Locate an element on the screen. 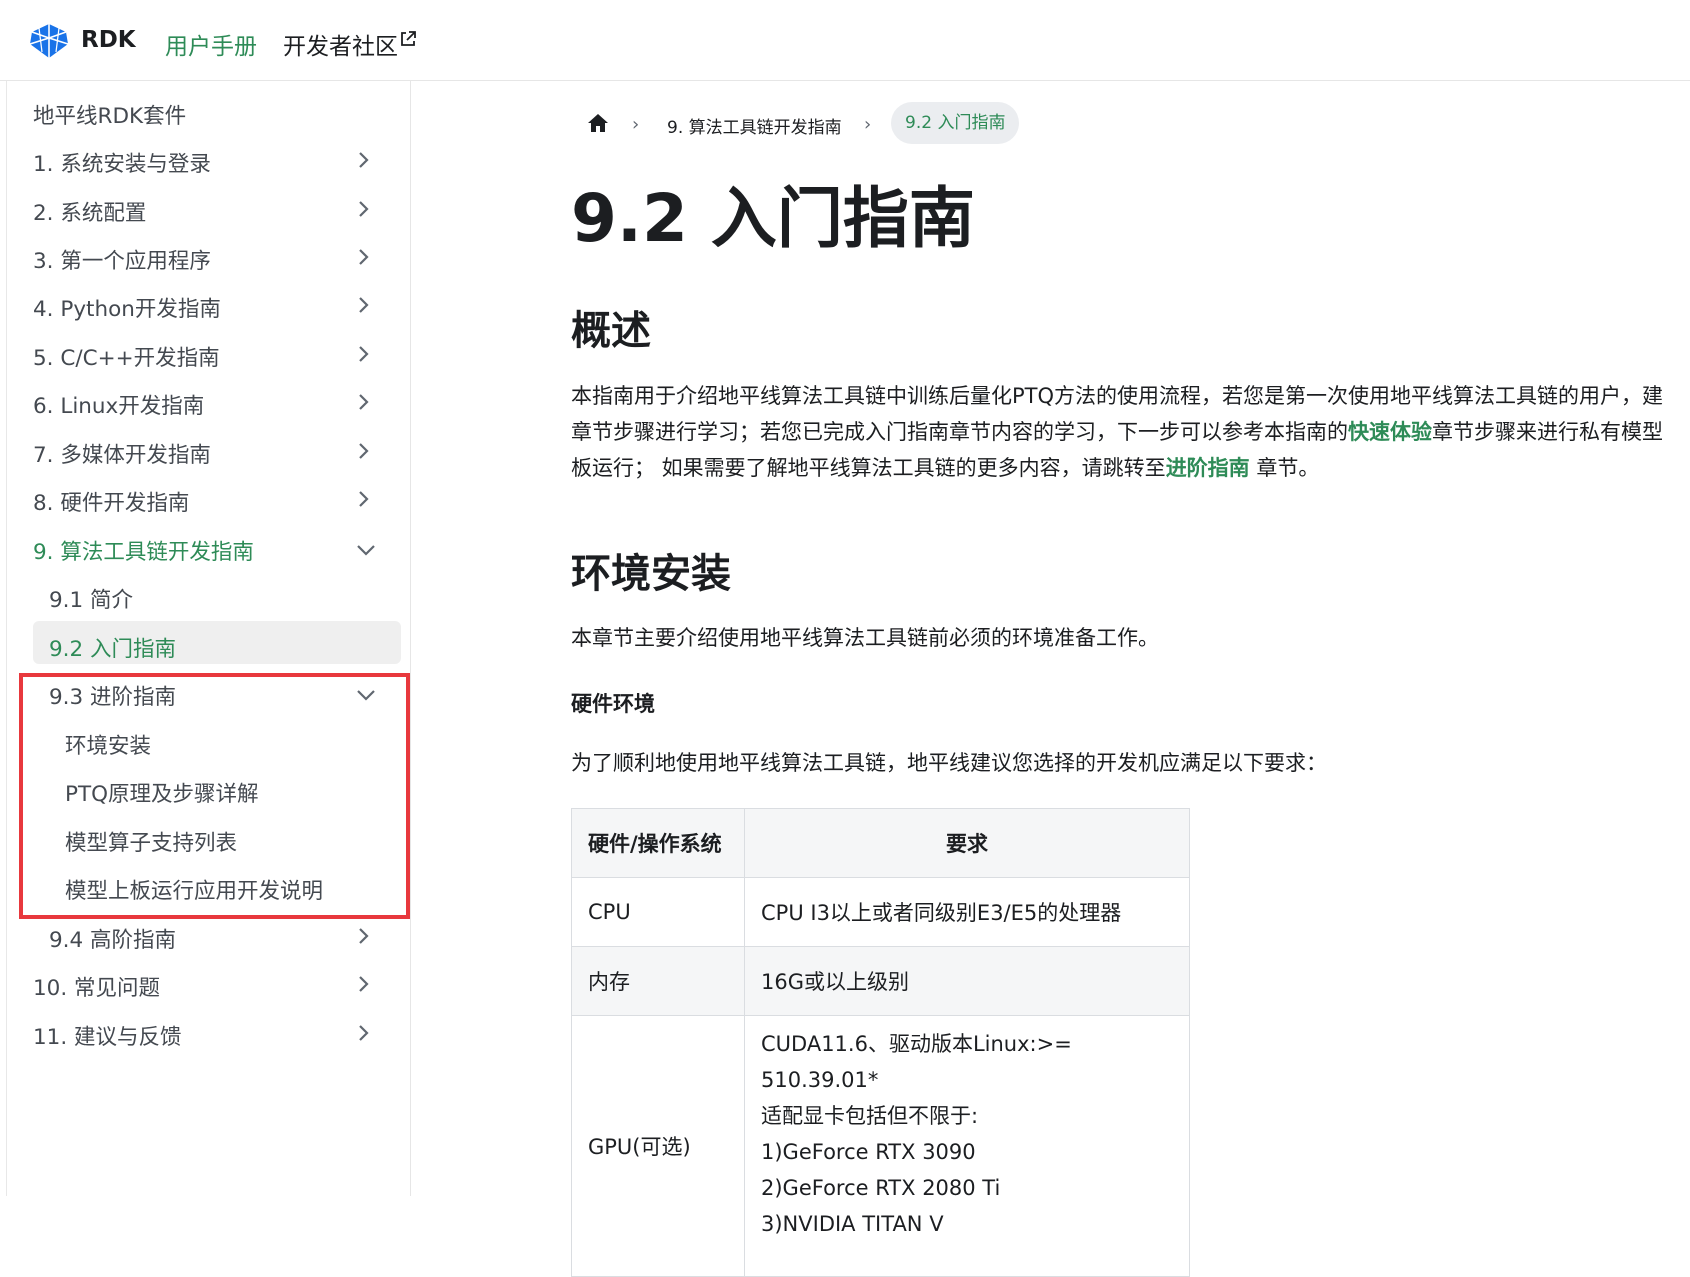 The height and width of the screenshot is (1277, 1690). sidebar-item-rdk-kit: 地平线RDK套件 is located at coordinates (109, 114).